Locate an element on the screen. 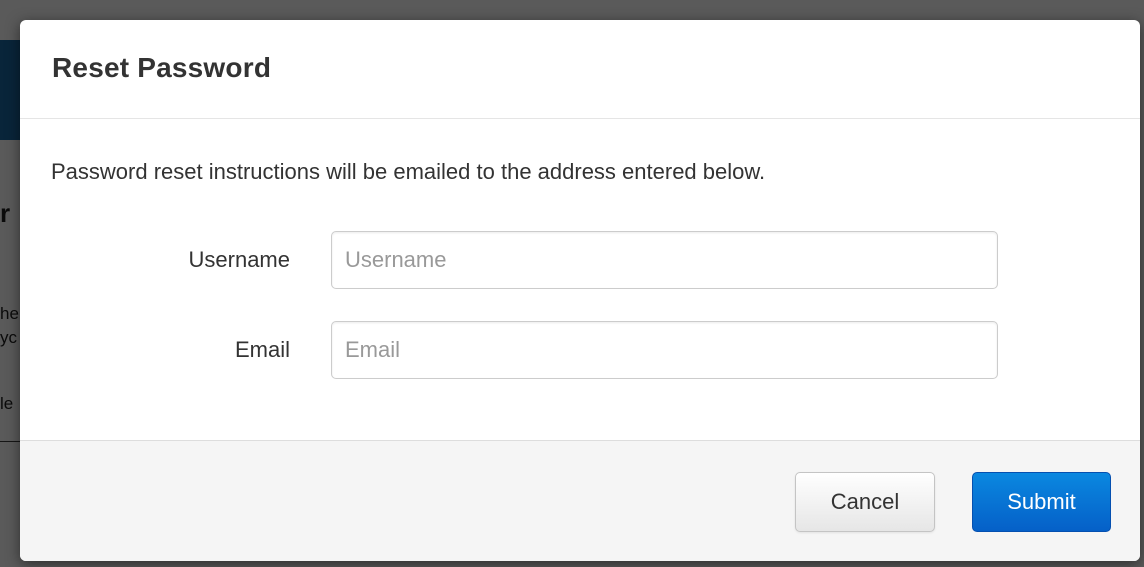  cancel-button: Cancel is located at coordinates (865, 502).